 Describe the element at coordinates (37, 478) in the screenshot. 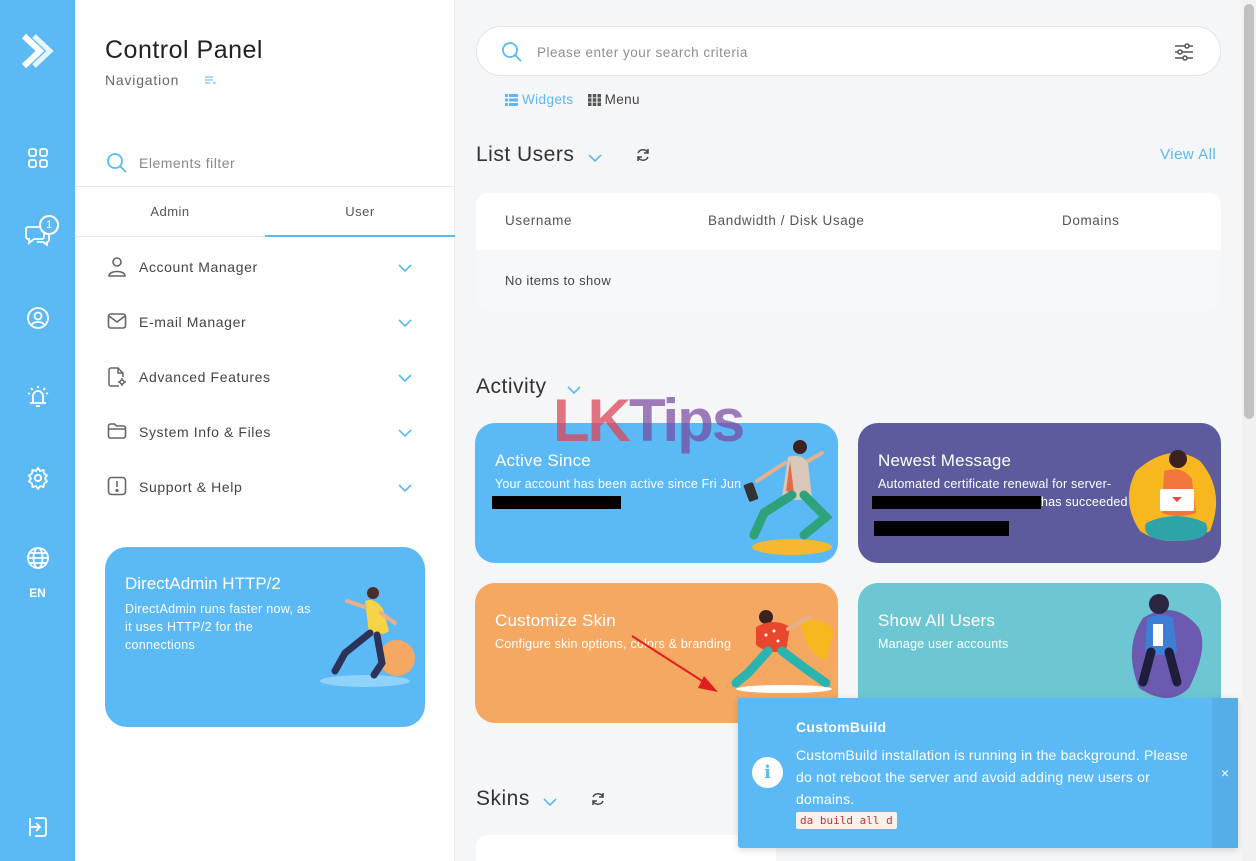

I see `gear-icon` at that location.